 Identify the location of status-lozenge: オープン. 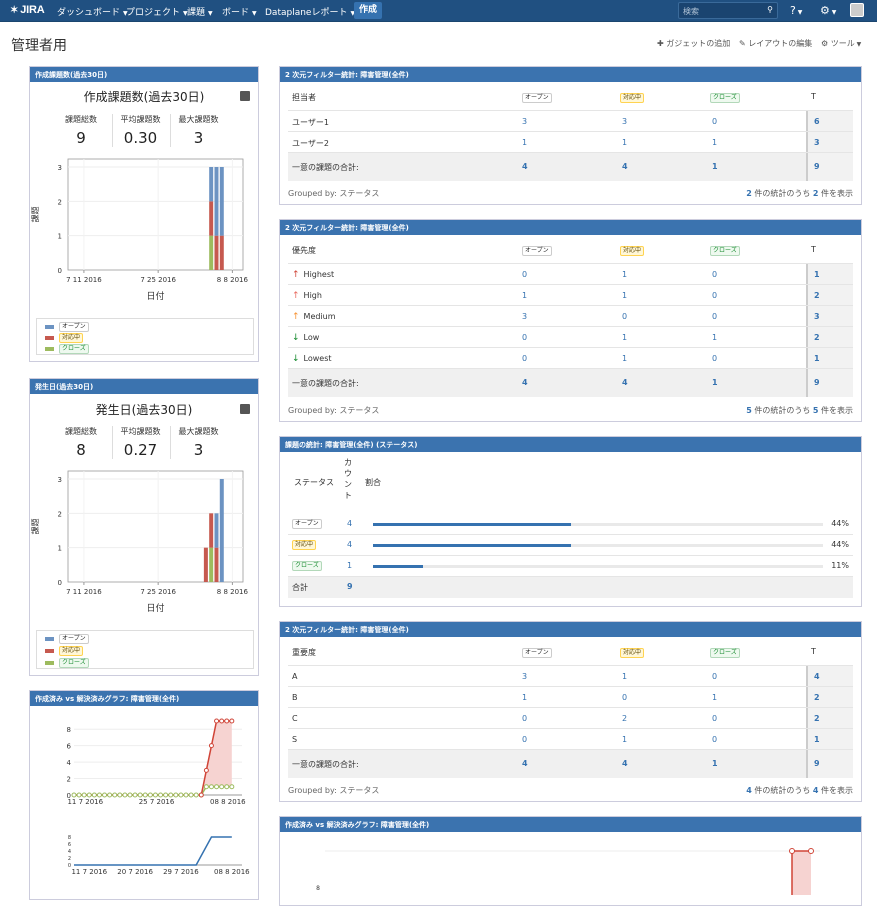
(307, 524).